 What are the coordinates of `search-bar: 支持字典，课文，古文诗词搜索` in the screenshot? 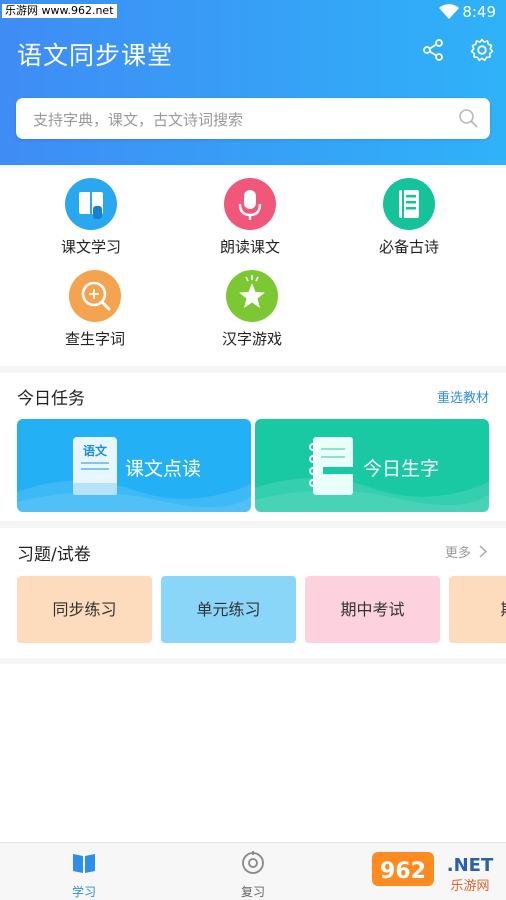 It's located at (253, 118).